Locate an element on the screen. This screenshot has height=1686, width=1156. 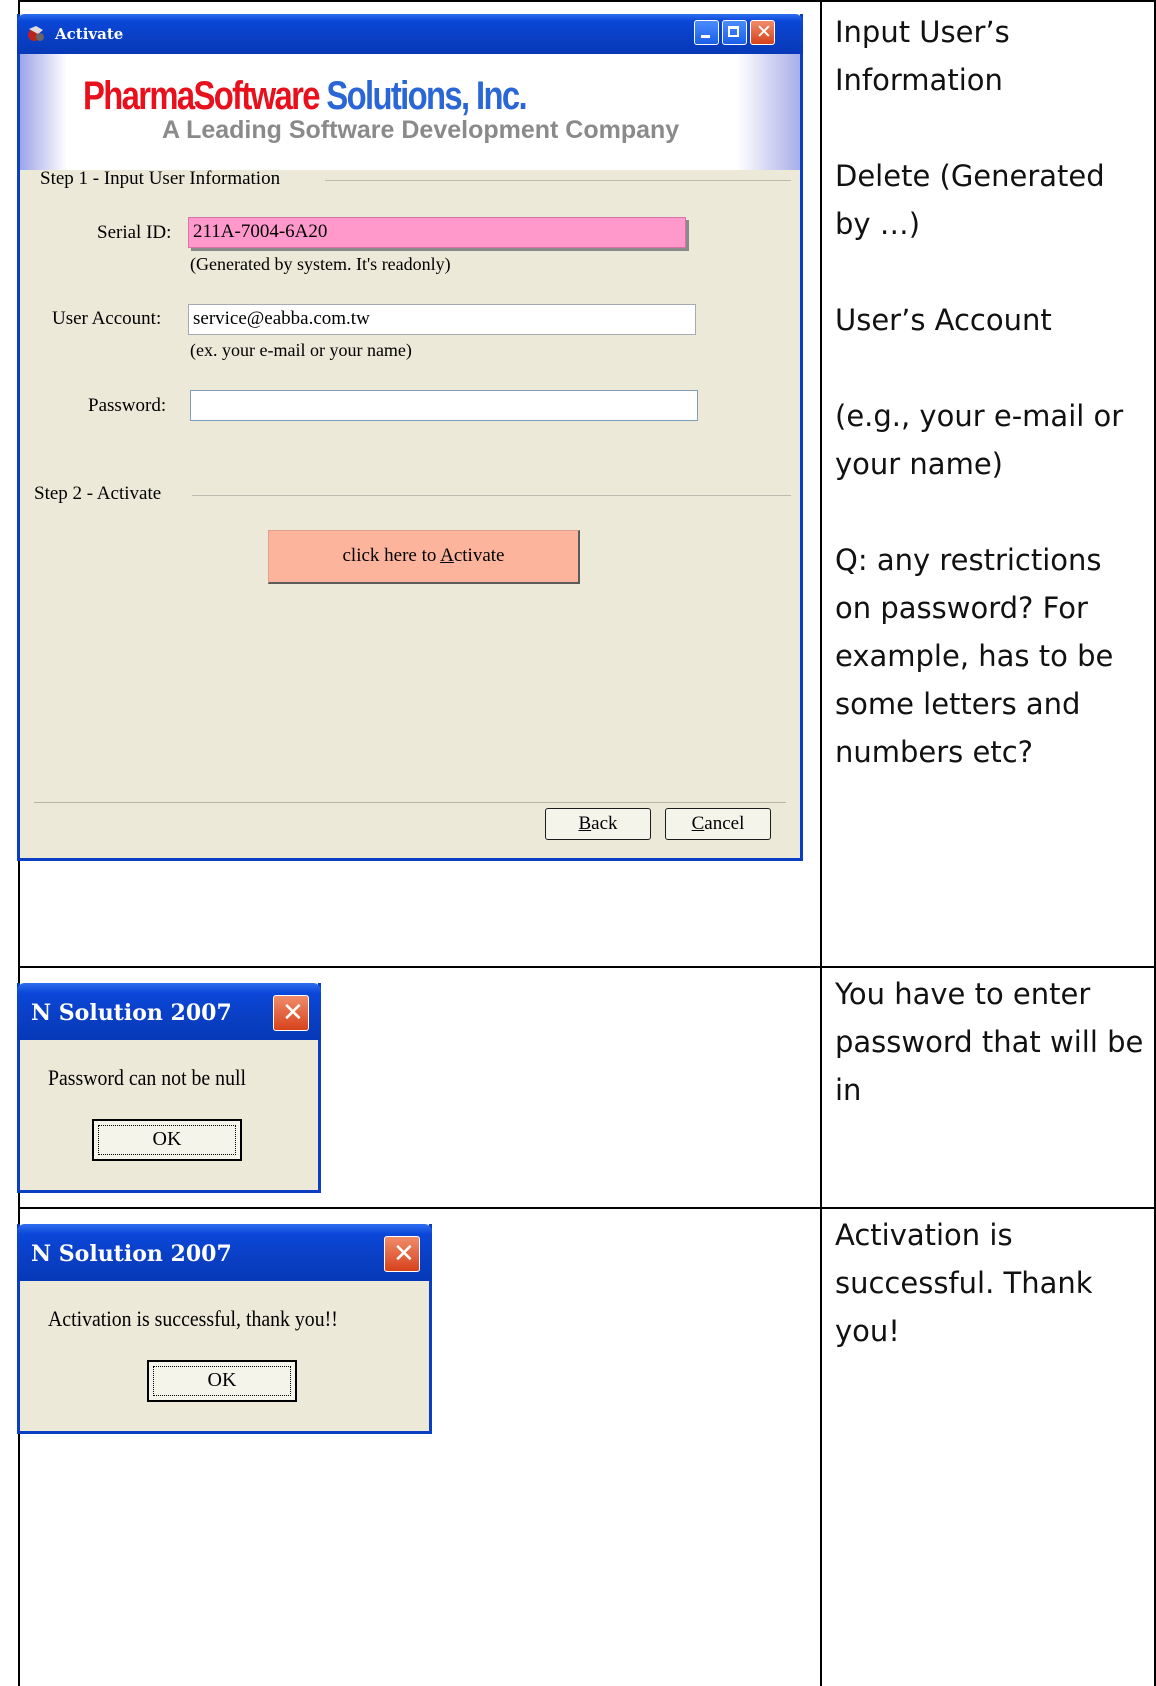
maximize-icon is located at coordinates (733, 31).